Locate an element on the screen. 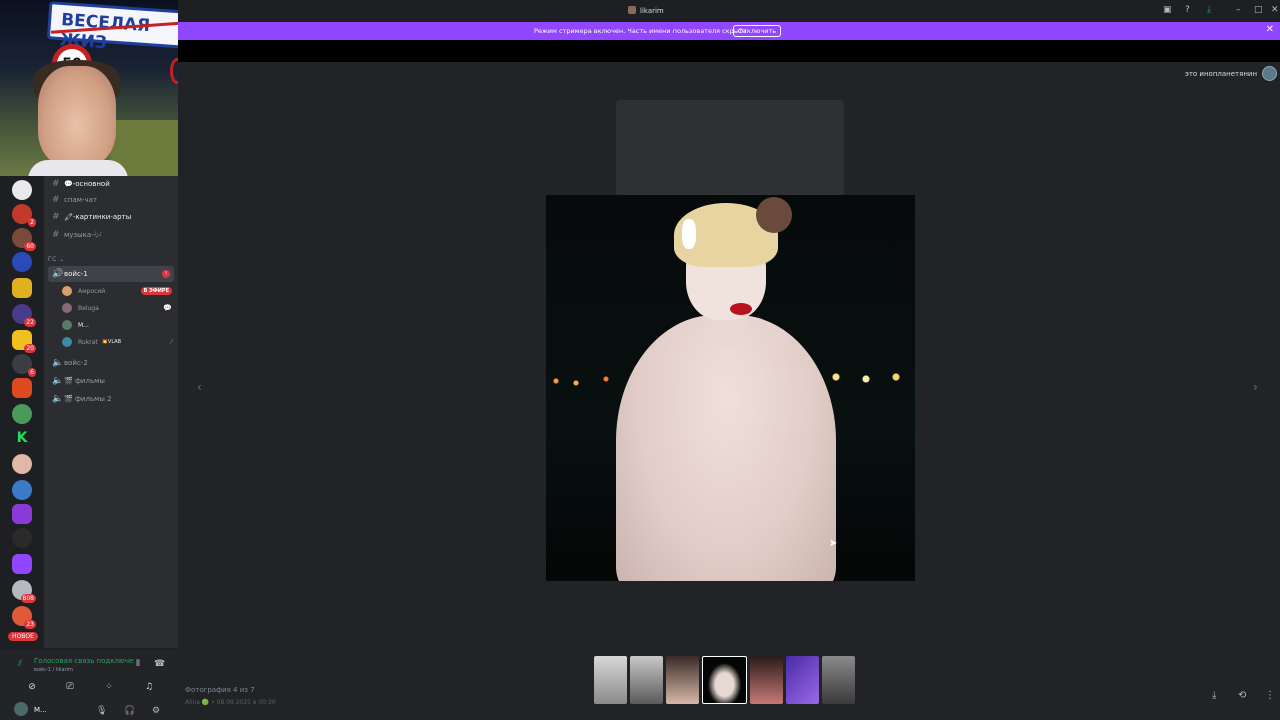  server-icon-cross is located at coordinates (22, 414).